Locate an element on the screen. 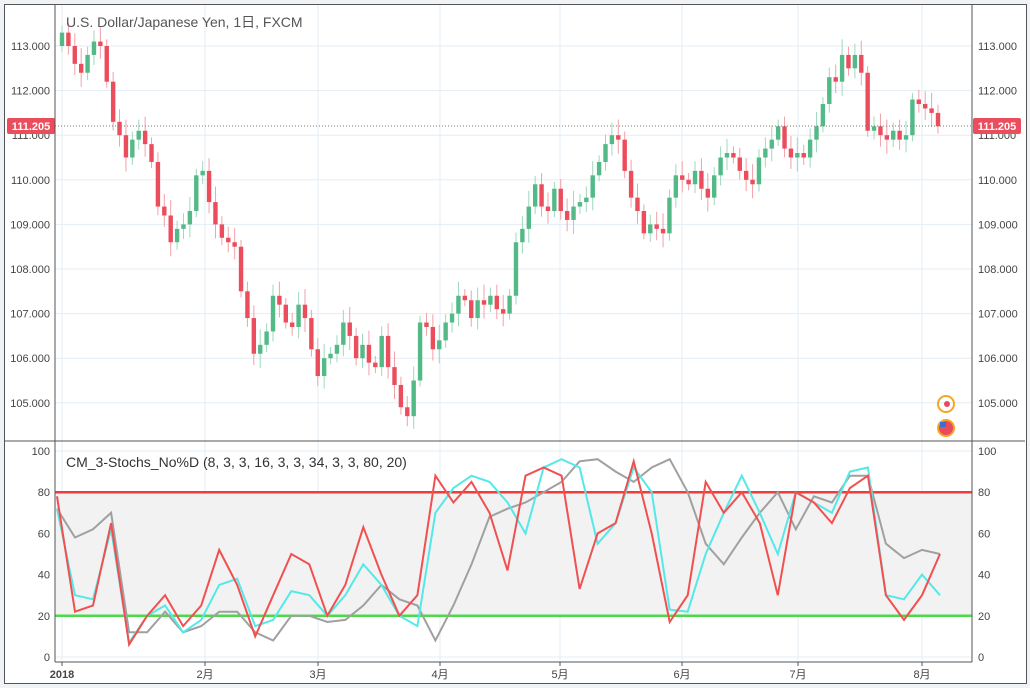 The width and height of the screenshot is (1030, 688). price-tick-label-left: 108.000 is located at coordinates (30, 270).